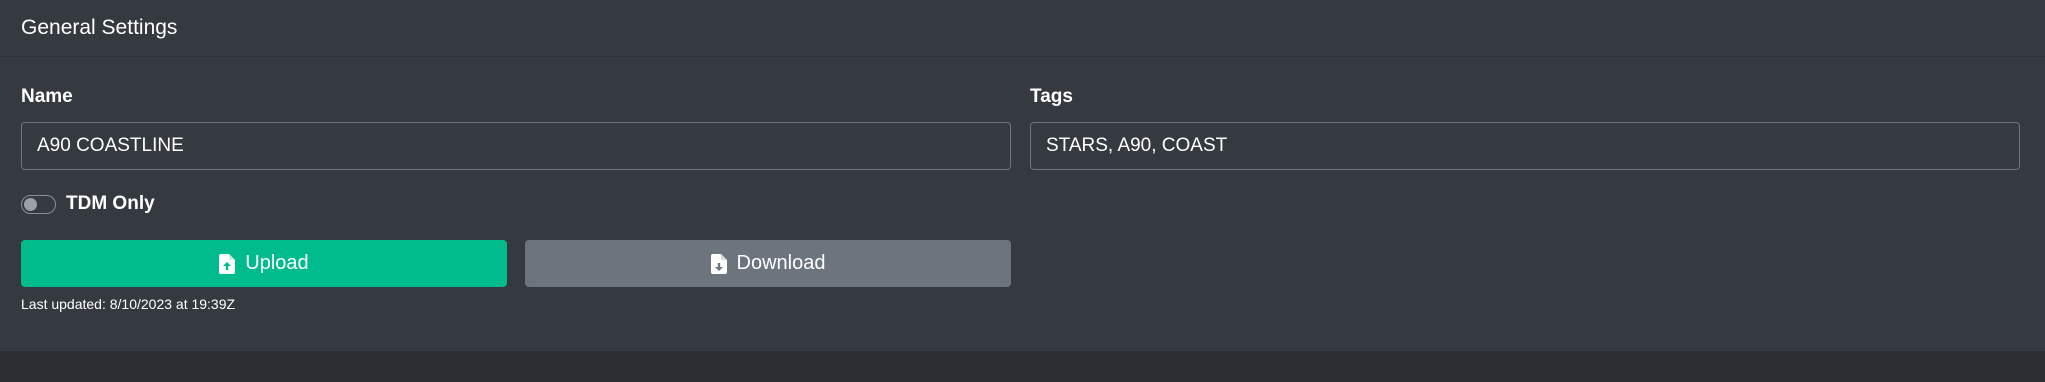 The width and height of the screenshot is (2045, 382). I want to click on file-download-icon, so click(718, 263).